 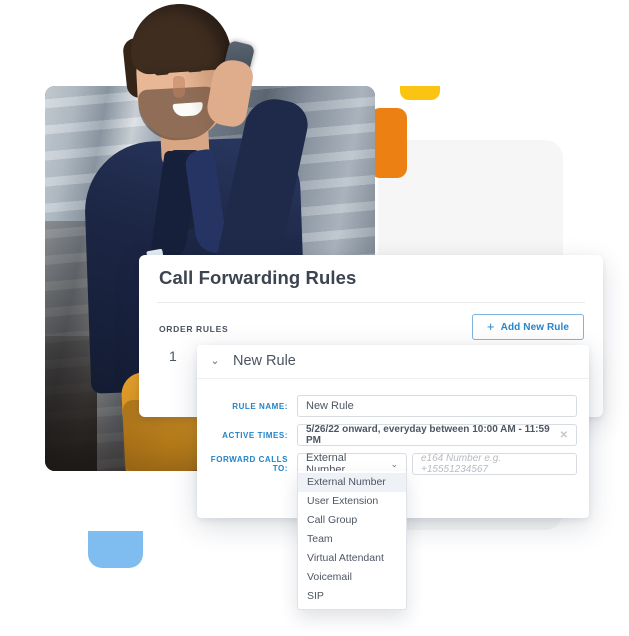 I want to click on rule-name-row: RULE NAME: New Rule, so click(x=393, y=406).